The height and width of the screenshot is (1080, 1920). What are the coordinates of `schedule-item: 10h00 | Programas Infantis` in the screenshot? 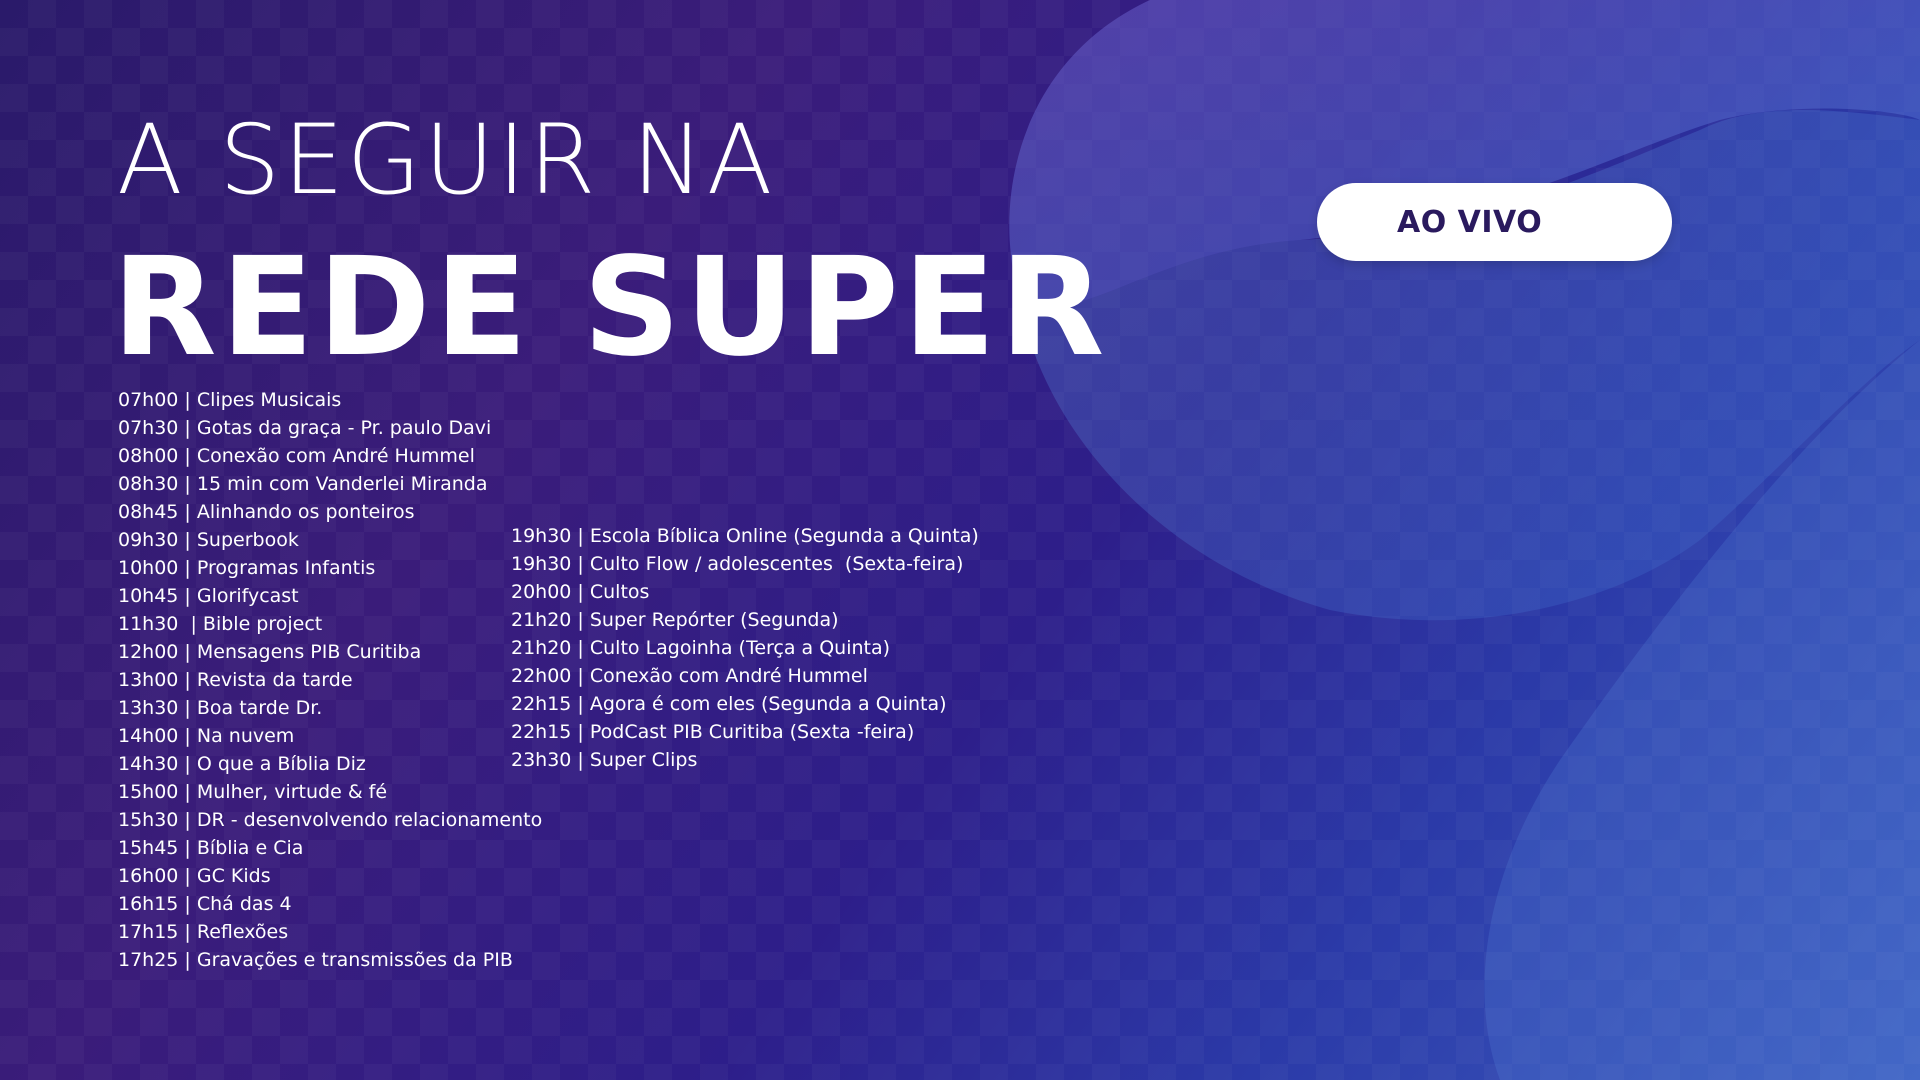 It's located at (247, 568).